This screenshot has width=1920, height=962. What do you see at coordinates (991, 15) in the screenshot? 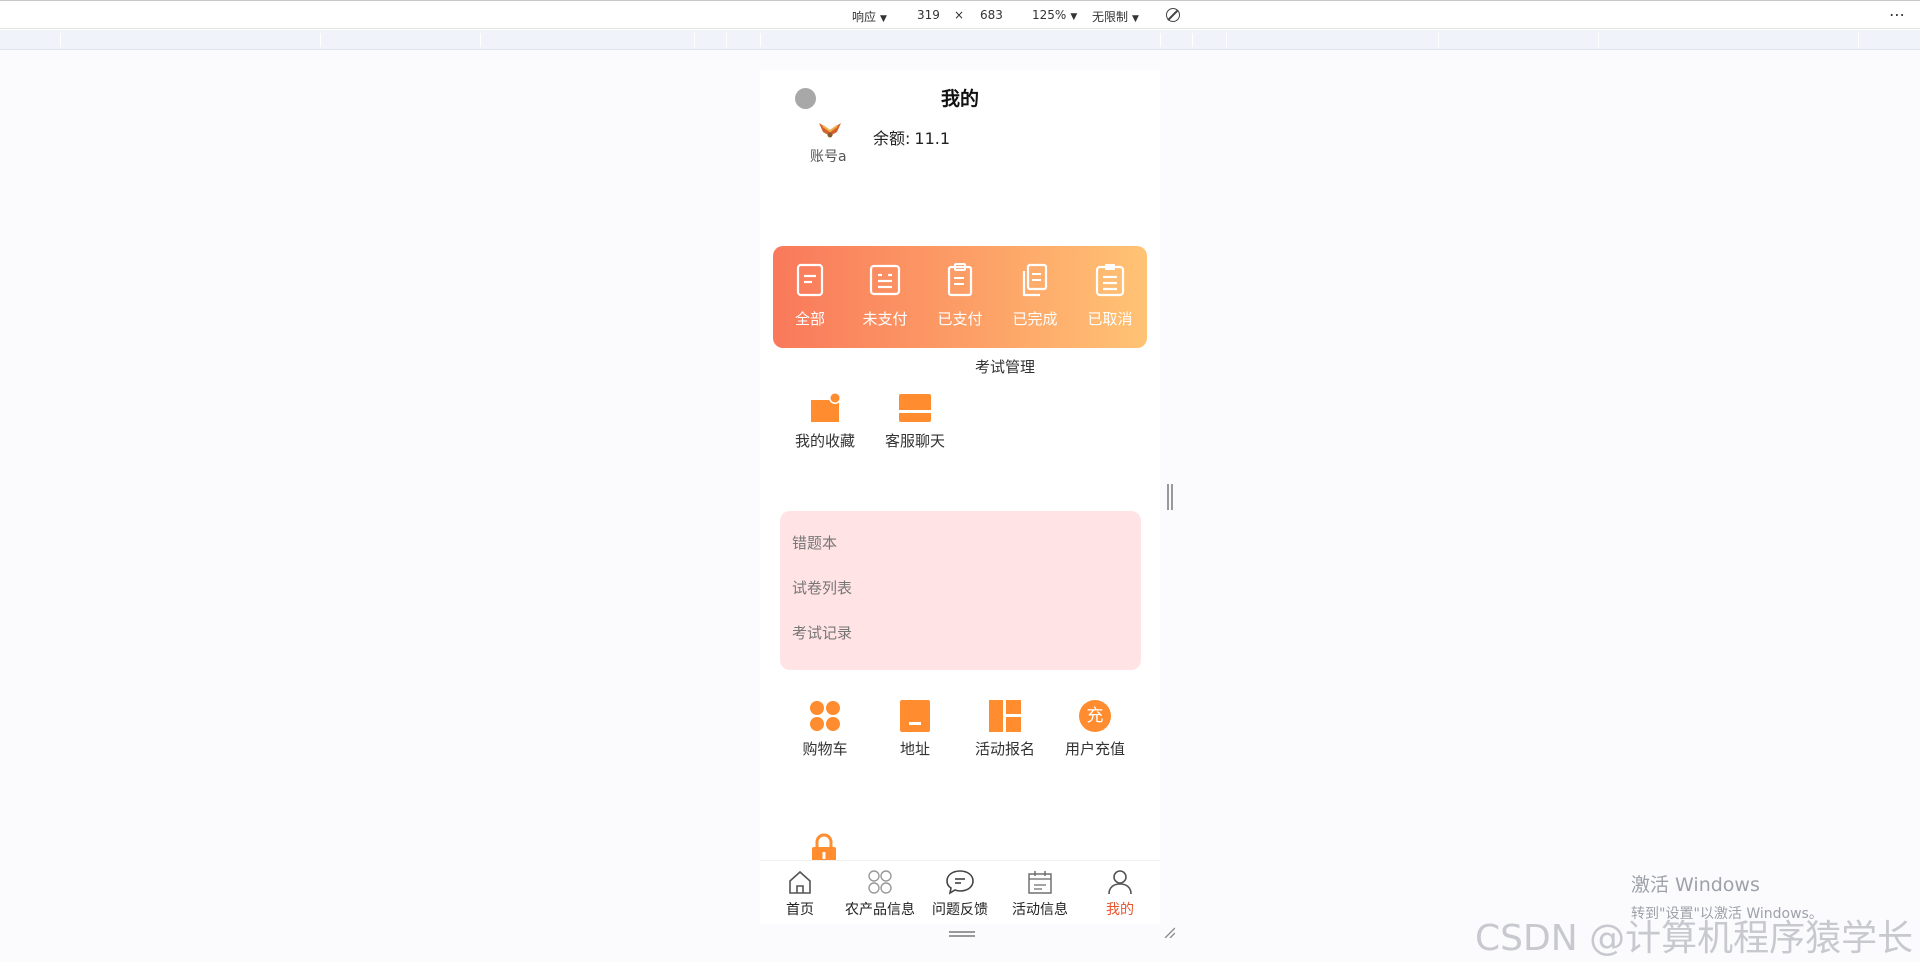
I see `height-input: 683` at bounding box center [991, 15].